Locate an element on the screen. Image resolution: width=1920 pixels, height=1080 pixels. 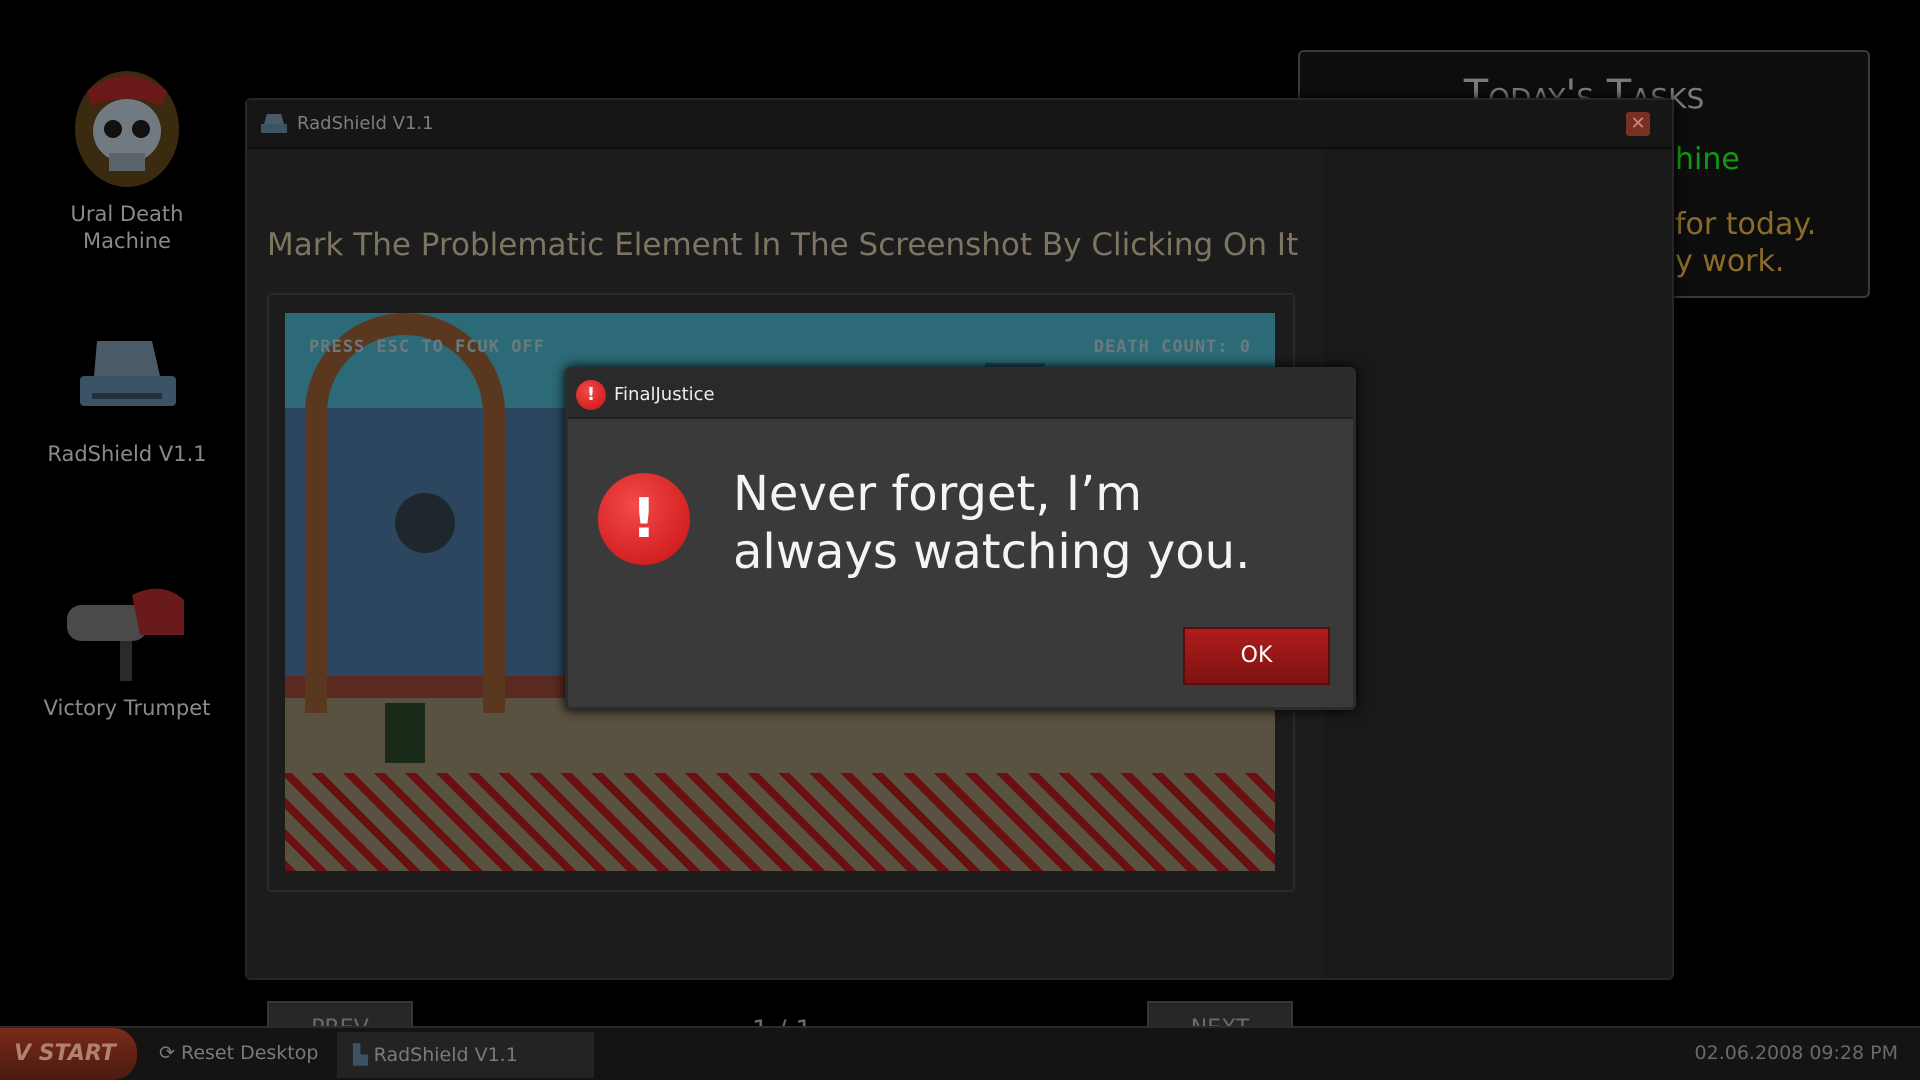
desktop-icon-victory-trumpet: Victory Trumpet is located at coordinates (127, 648).